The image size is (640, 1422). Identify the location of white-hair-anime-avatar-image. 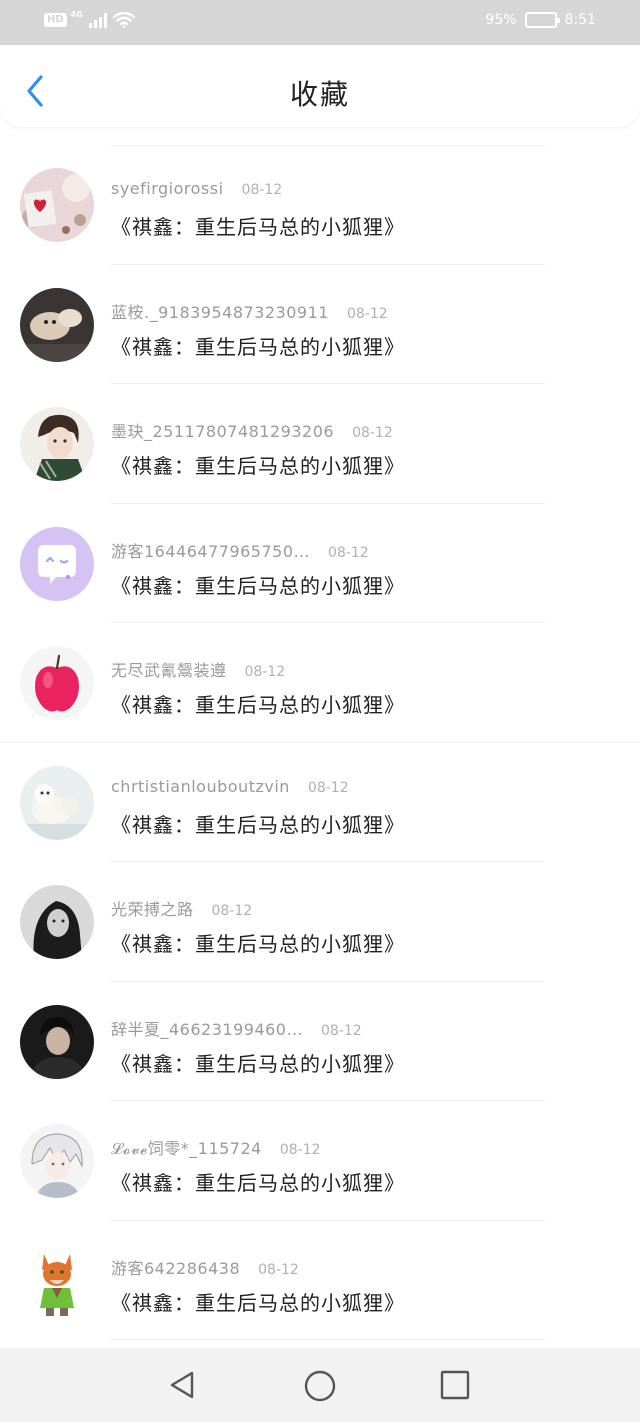
(57, 1161).